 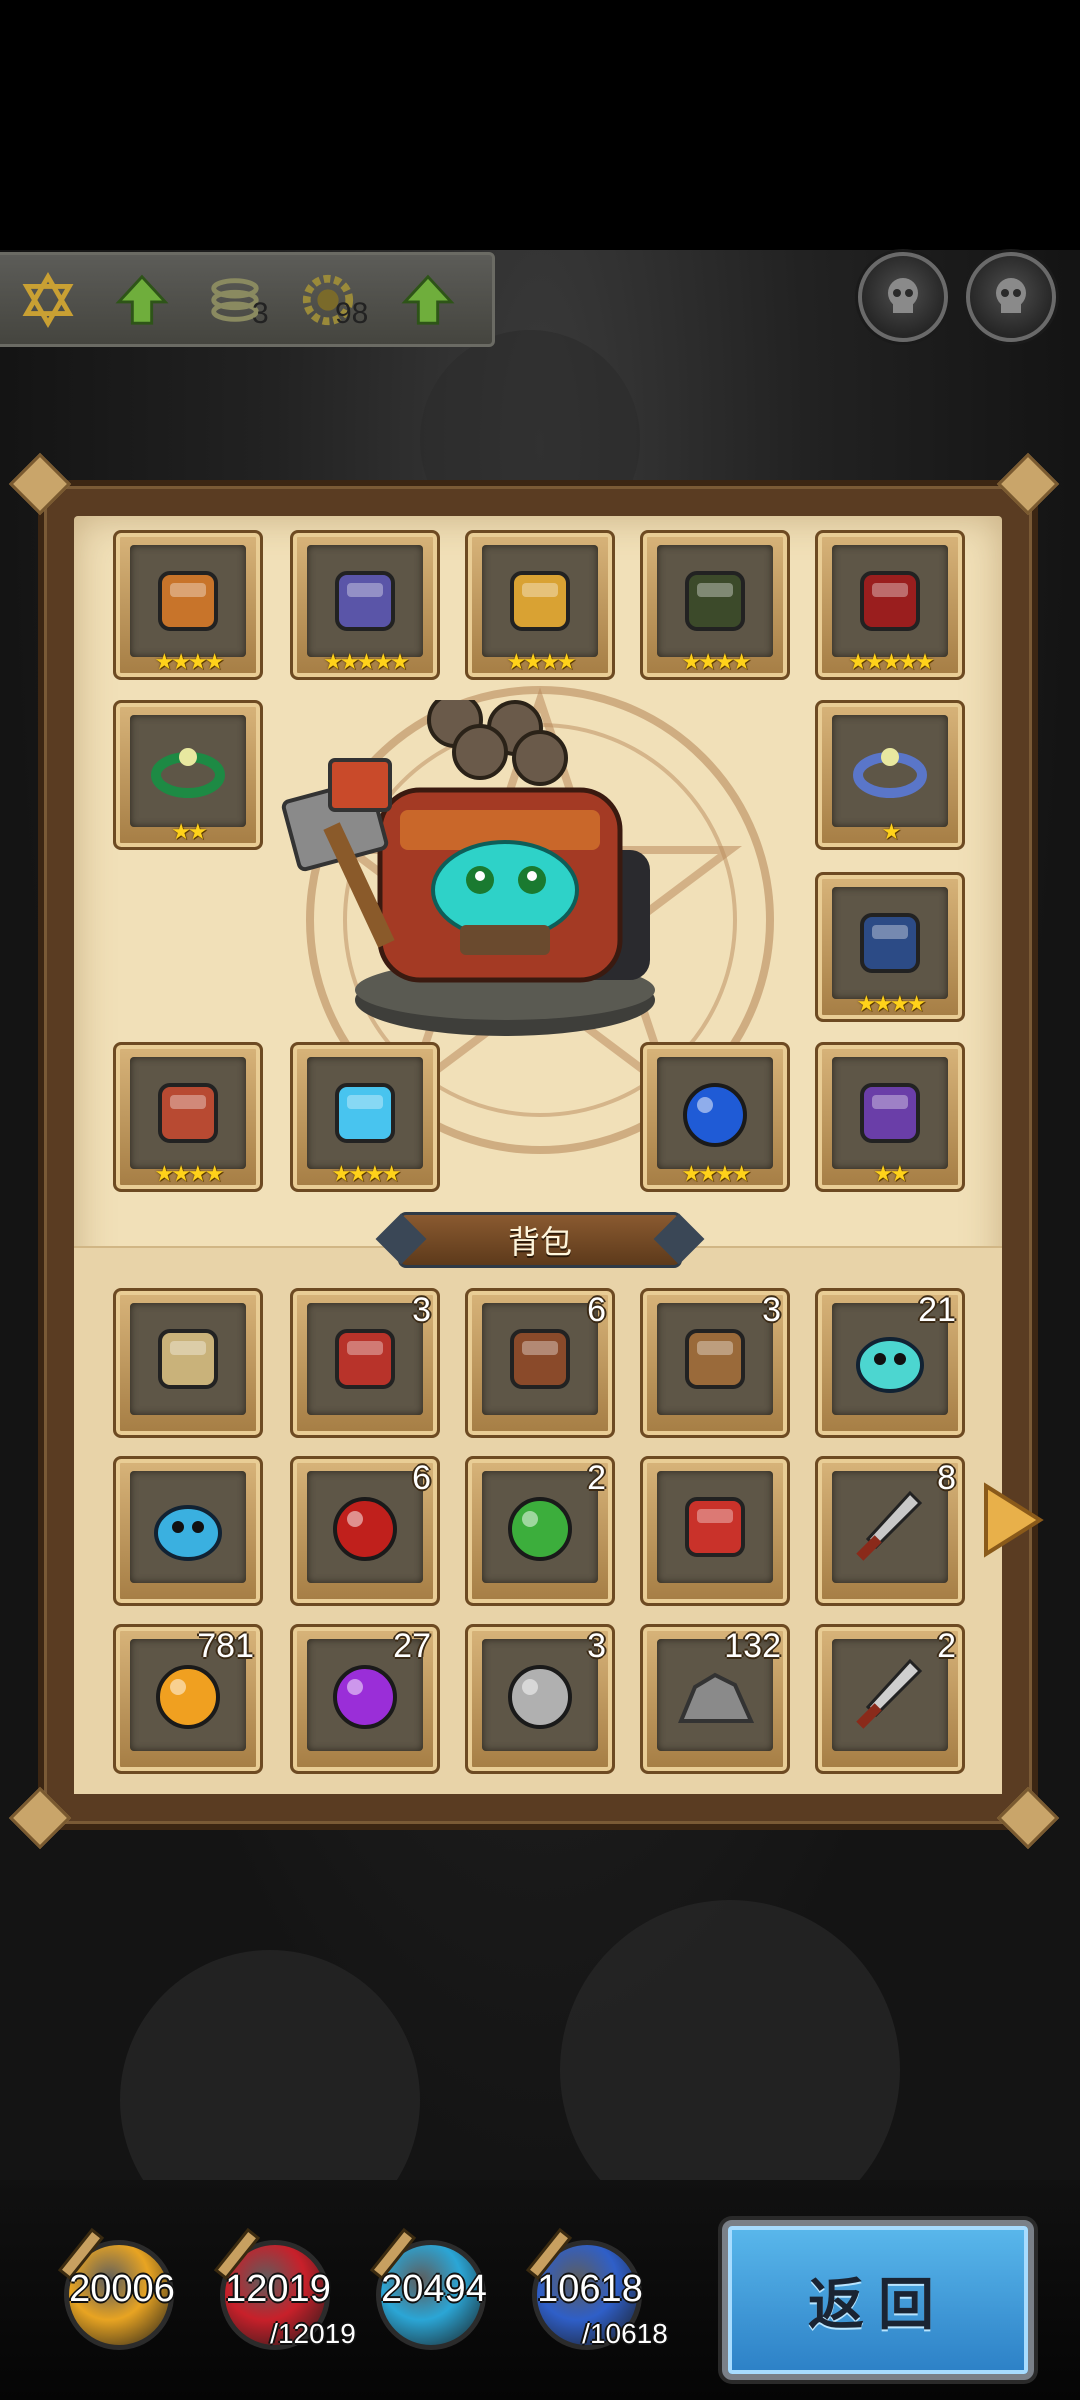 I want to click on red-card-icon, so click(x=715, y=1527).